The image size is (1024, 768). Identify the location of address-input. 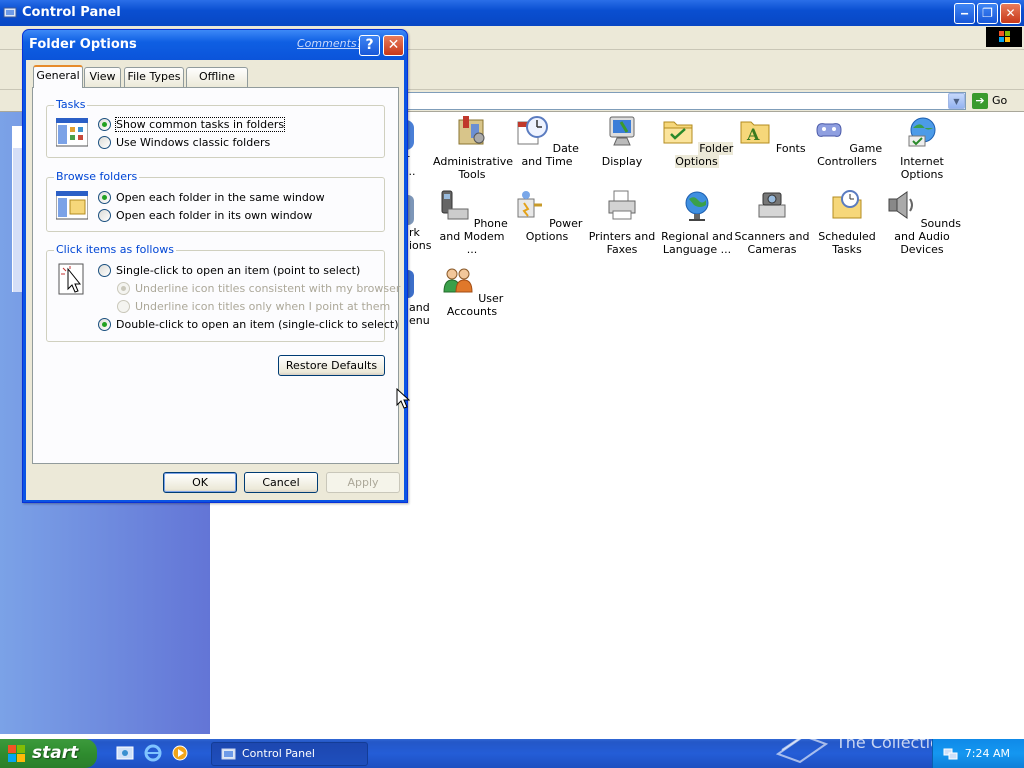
(683, 101).